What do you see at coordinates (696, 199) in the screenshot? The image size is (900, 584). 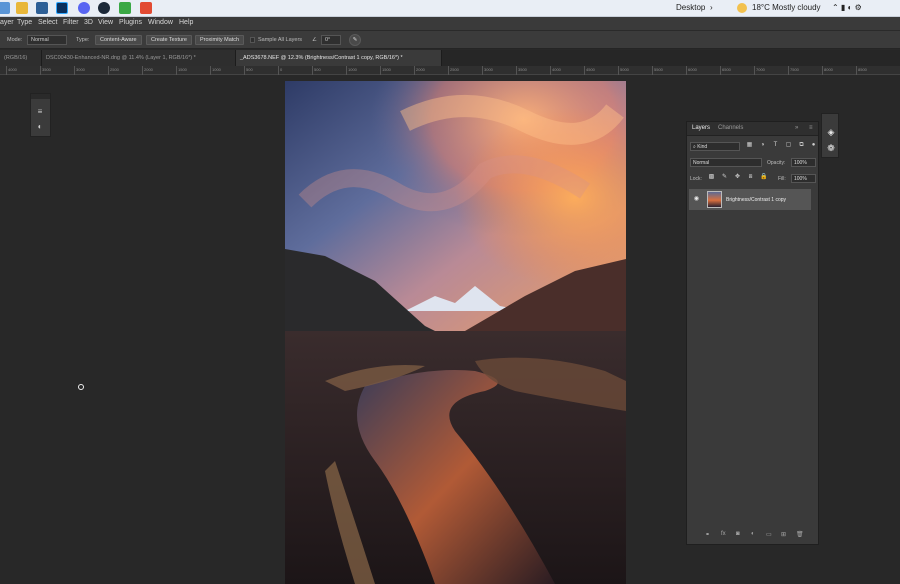 I see `eye-icon: ◉` at bounding box center [696, 199].